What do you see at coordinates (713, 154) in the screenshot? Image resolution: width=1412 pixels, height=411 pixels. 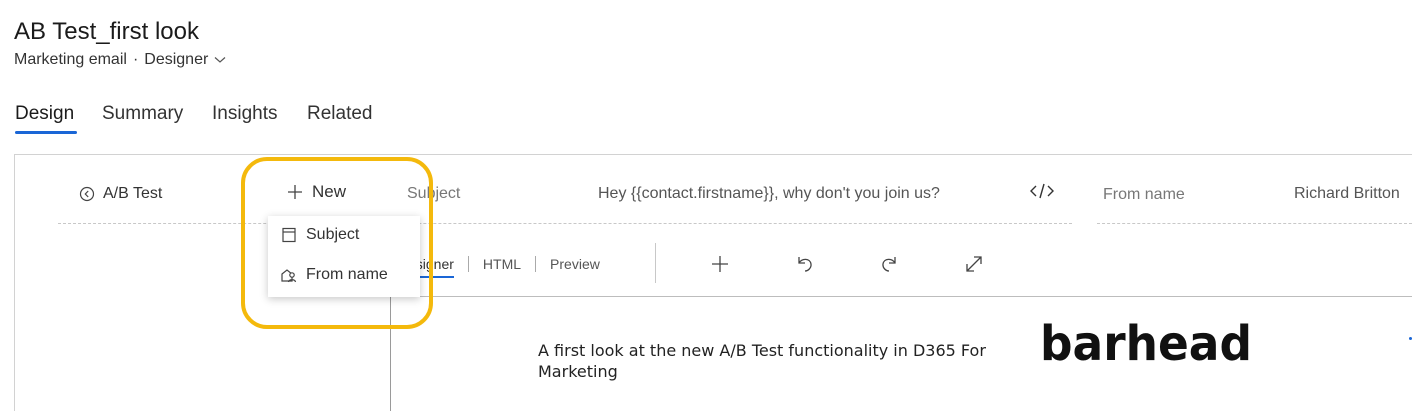 I see `canvas-border-top` at bounding box center [713, 154].